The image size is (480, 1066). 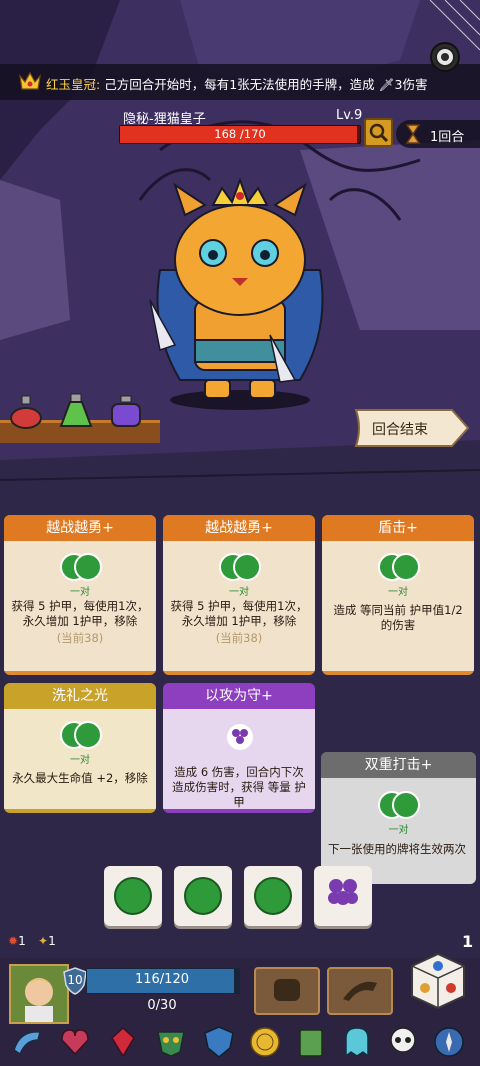 I want to click on relic-description: 红玉皇冠: 己方回合开始时，每有1张无法使用的手牌，造成 🗡3伤害, so click(x=236, y=83).